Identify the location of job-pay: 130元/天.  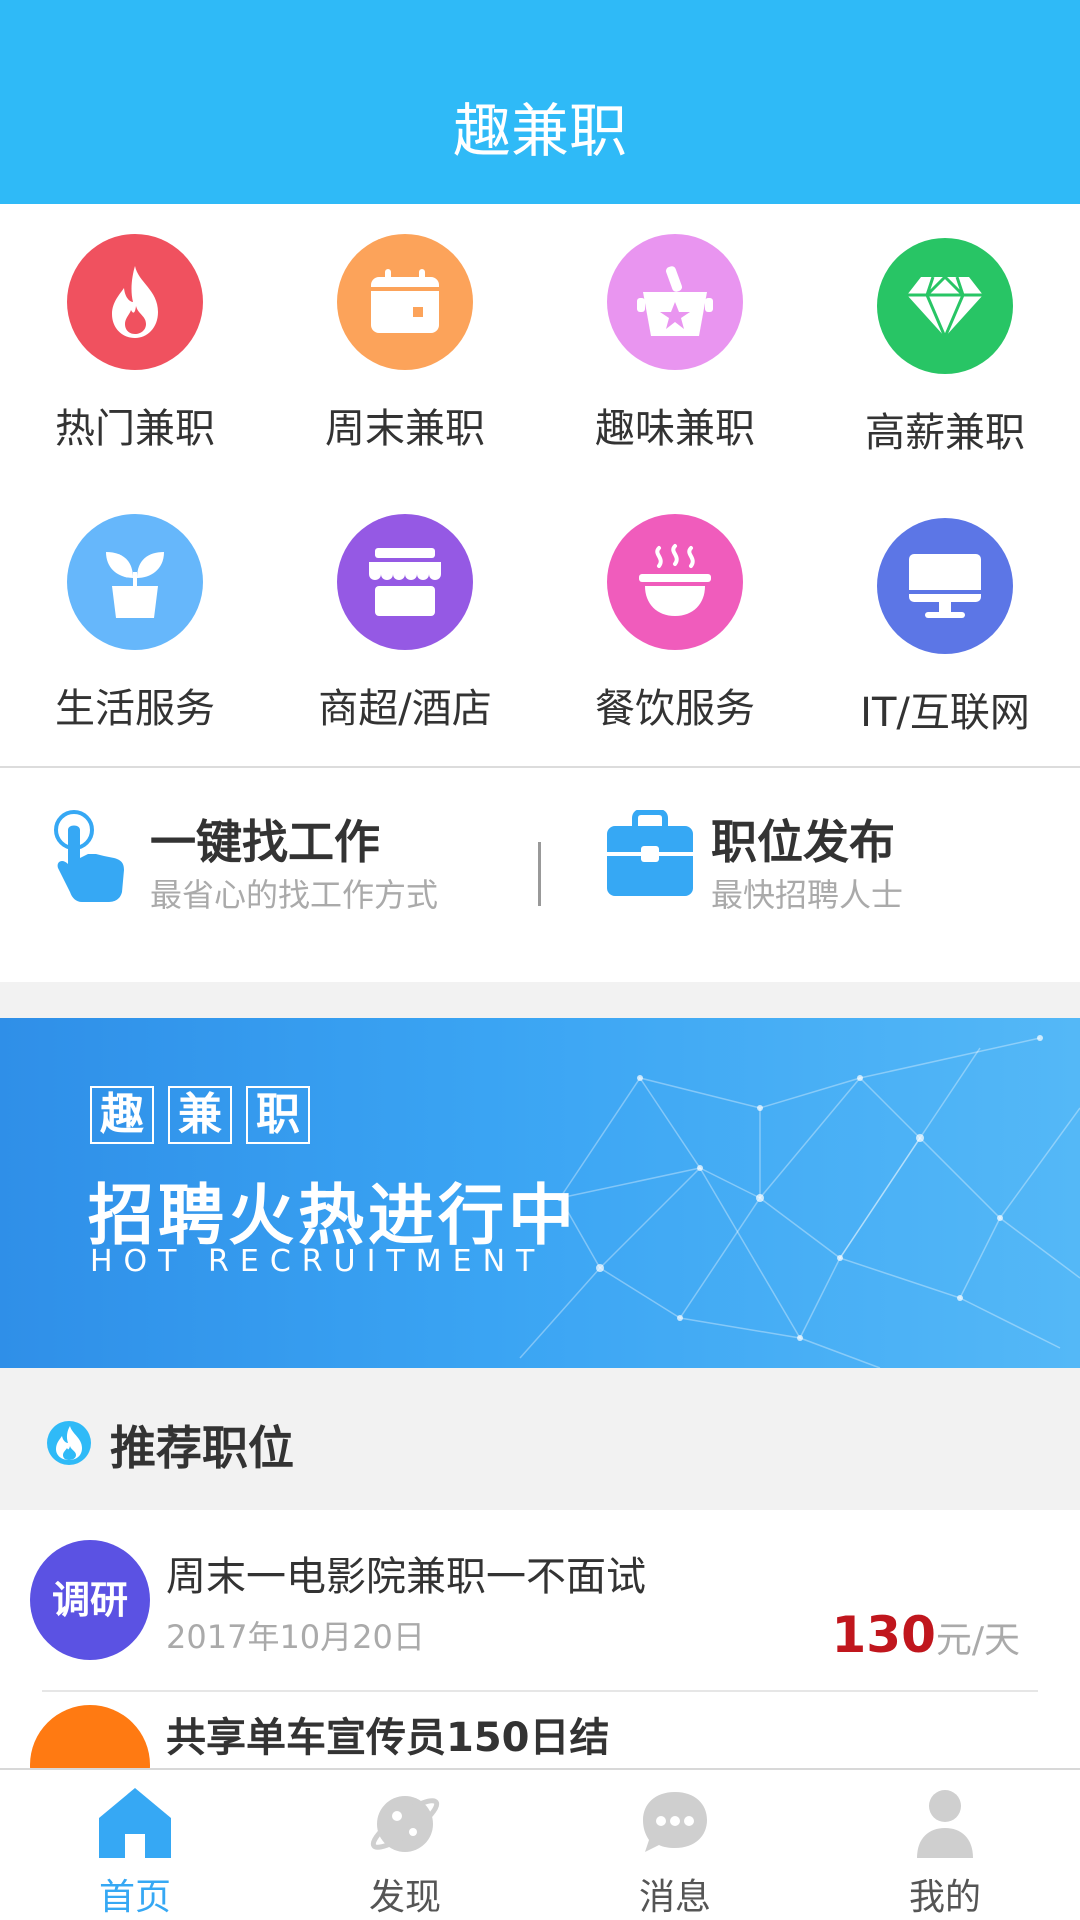
(925, 1635).